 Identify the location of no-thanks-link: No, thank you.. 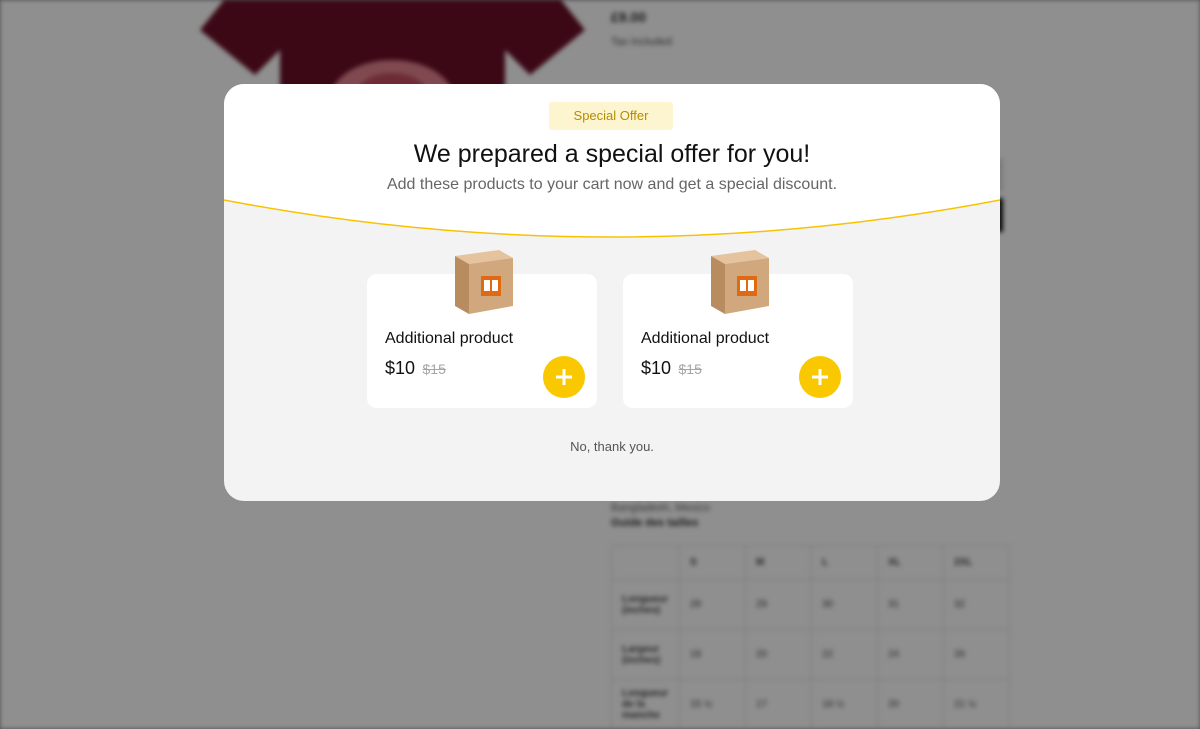
(612, 446).